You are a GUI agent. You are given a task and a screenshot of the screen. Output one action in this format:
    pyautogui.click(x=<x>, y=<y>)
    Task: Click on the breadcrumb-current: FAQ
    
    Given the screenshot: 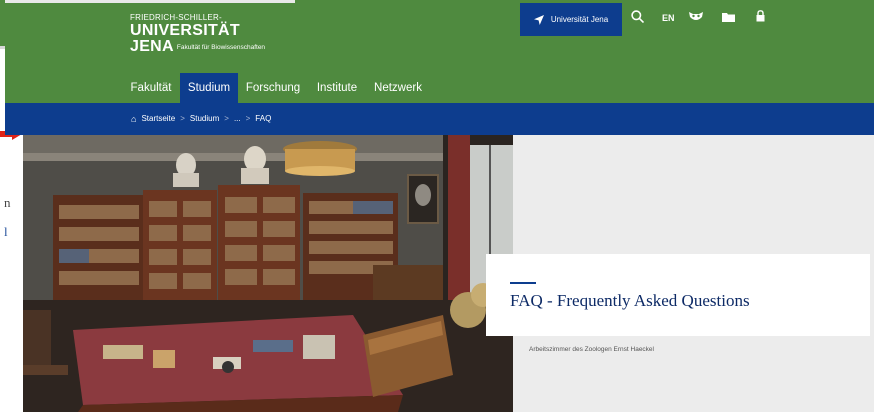 What is the action you would take?
    pyautogui.click(x=263, y=118)
    